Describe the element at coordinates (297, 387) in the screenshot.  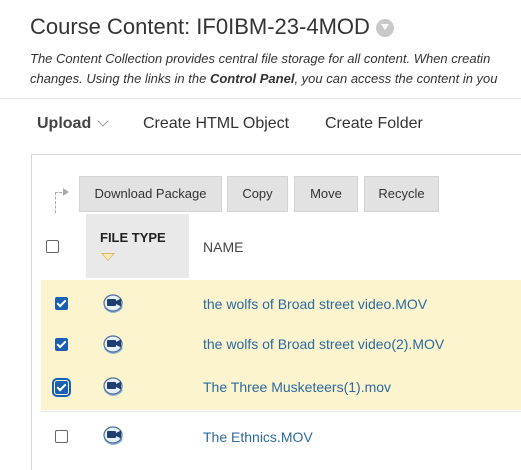
I see `file-name-link: The Three Musketeers(1).mov` at that location.